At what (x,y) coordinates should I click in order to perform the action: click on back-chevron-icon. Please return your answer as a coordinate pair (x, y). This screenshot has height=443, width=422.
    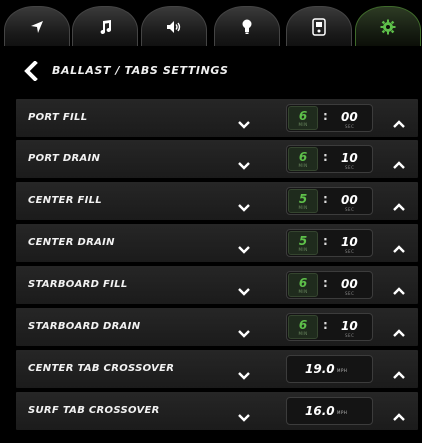
    Looking at the image, I should click on (31, 71).